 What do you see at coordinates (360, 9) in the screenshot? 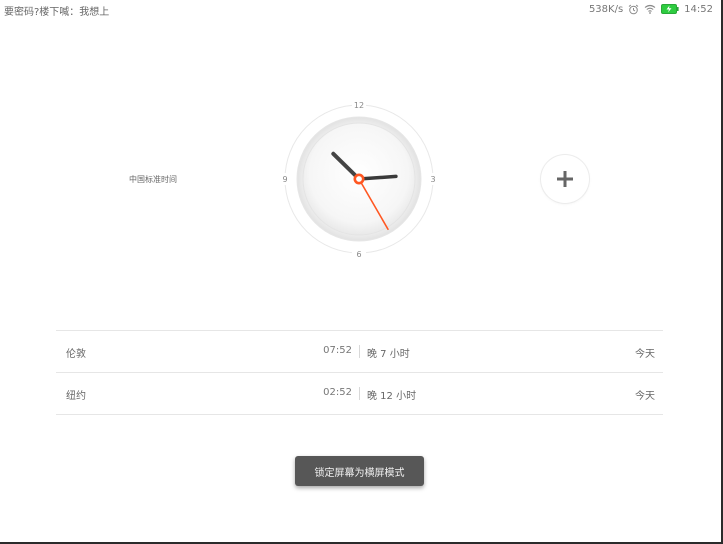
I see `status-bar: 要密码?楼下喊：我想上 538K/s 14:52` at bounding box center [360, 9].